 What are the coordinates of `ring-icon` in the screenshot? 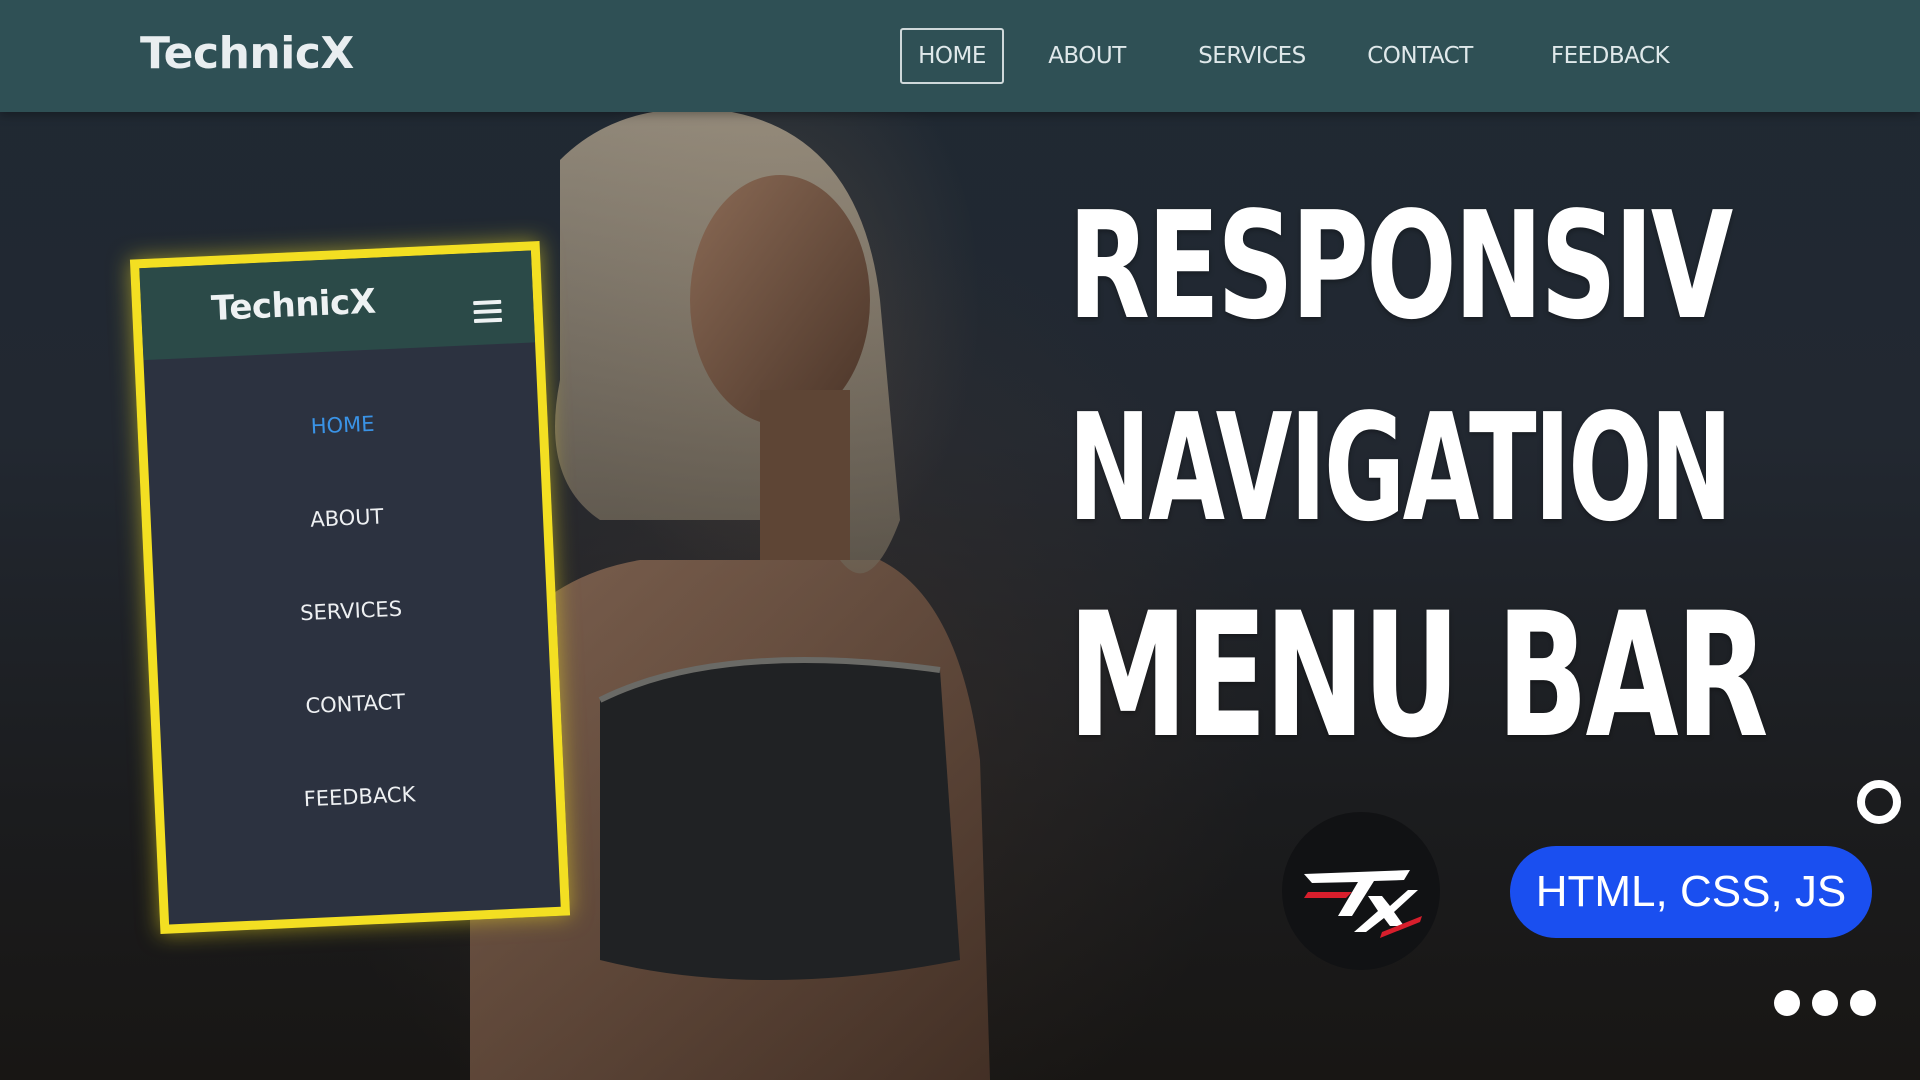 It's located at (1879, 802).